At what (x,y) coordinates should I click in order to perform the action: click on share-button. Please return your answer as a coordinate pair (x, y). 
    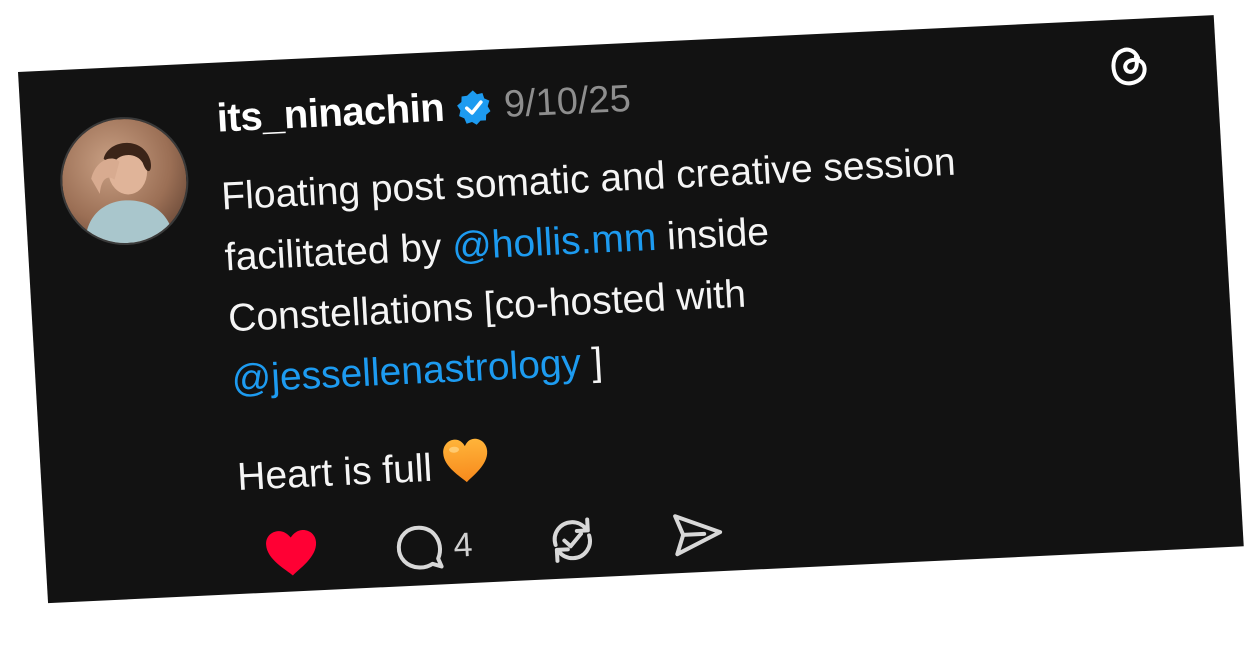
    Looking at the image, I should click on (697, 534).